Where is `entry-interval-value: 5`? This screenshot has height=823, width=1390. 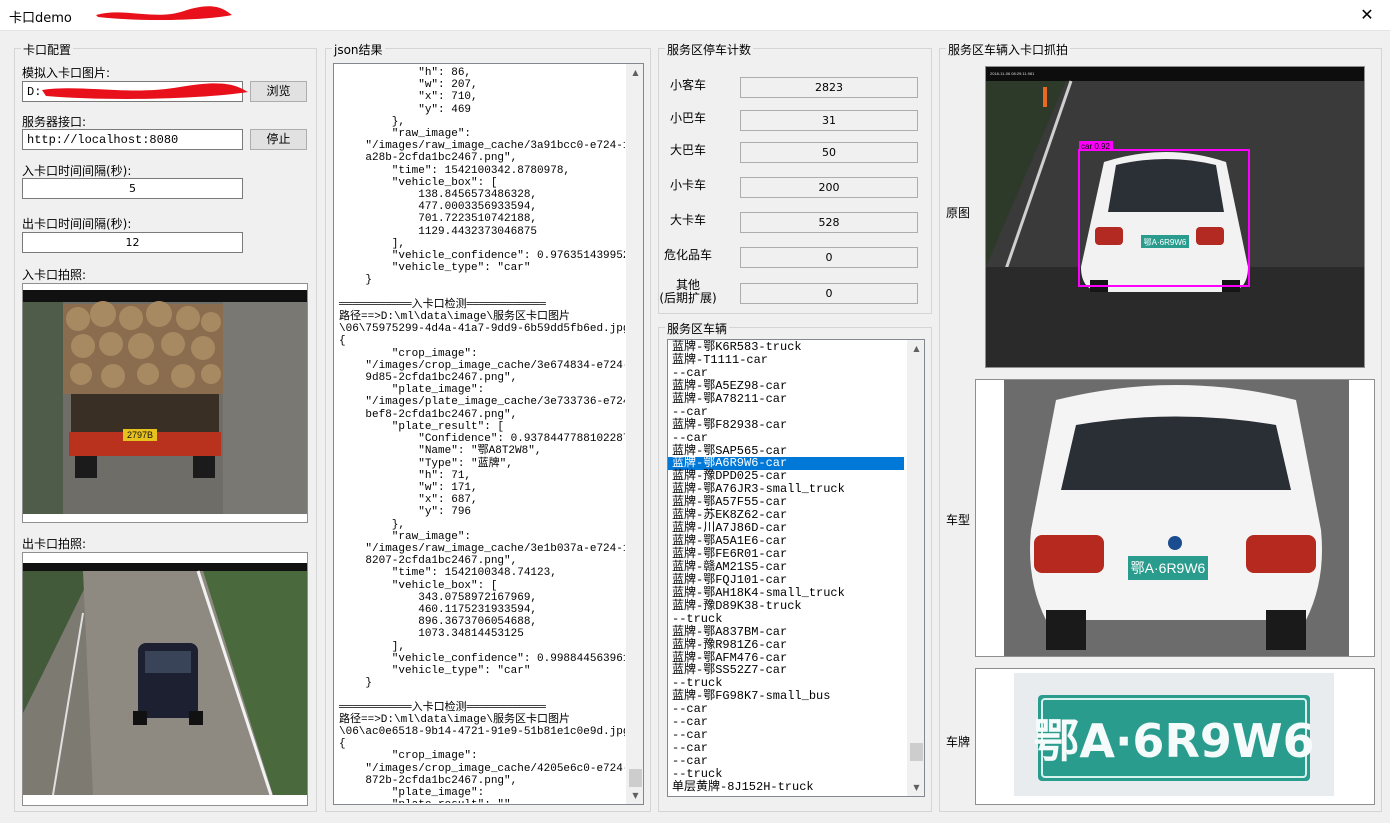
entry-interval-value: 5 is located at coordinates (132, 188).